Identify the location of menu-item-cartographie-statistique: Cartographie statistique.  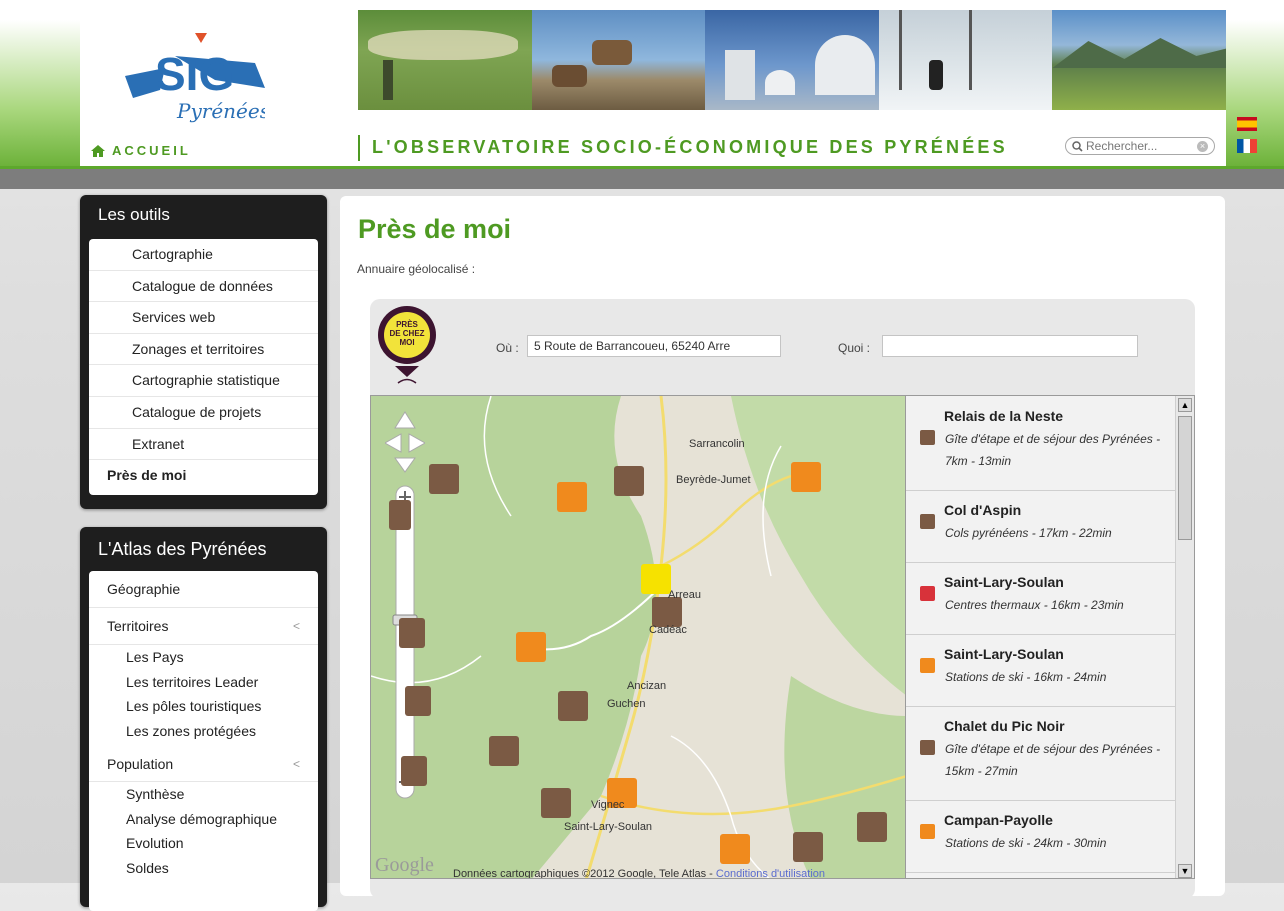
(203, 381).